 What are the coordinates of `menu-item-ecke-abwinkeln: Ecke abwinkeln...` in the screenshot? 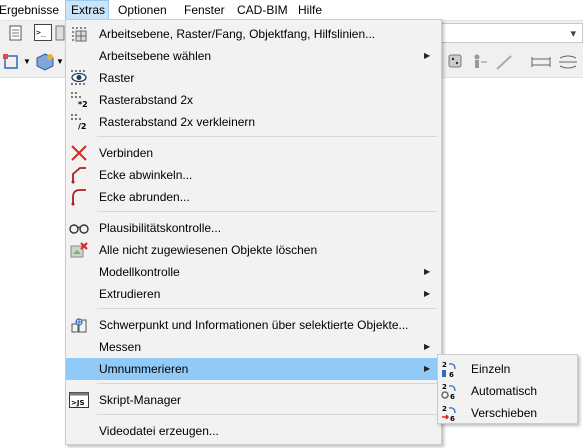 It's located at (253, 175).